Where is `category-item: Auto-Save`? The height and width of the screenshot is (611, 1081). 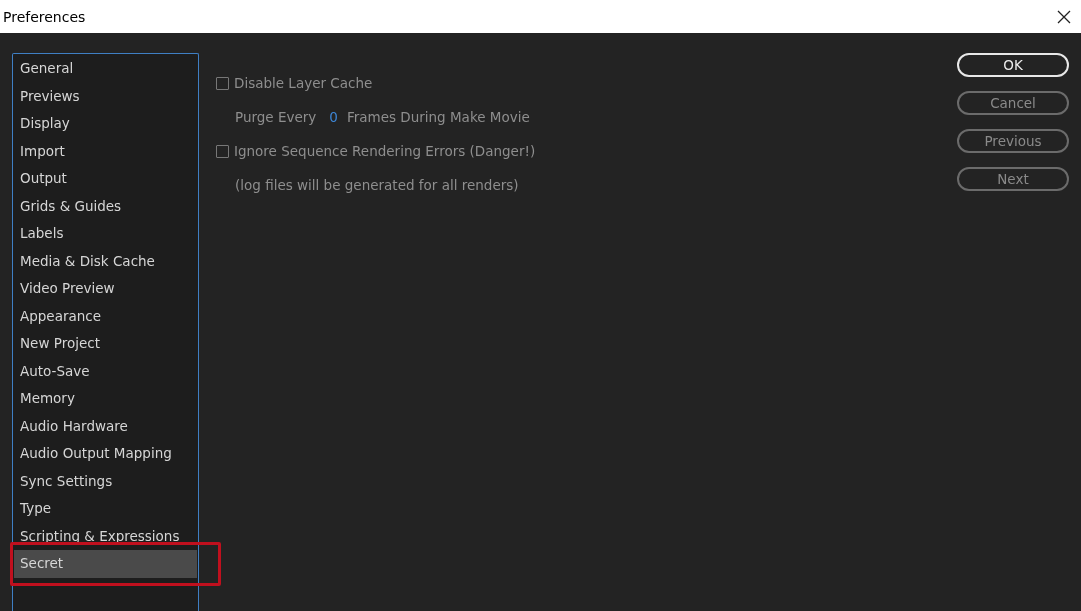 category-item: Auto-Save is located at coordinates (105, 371).